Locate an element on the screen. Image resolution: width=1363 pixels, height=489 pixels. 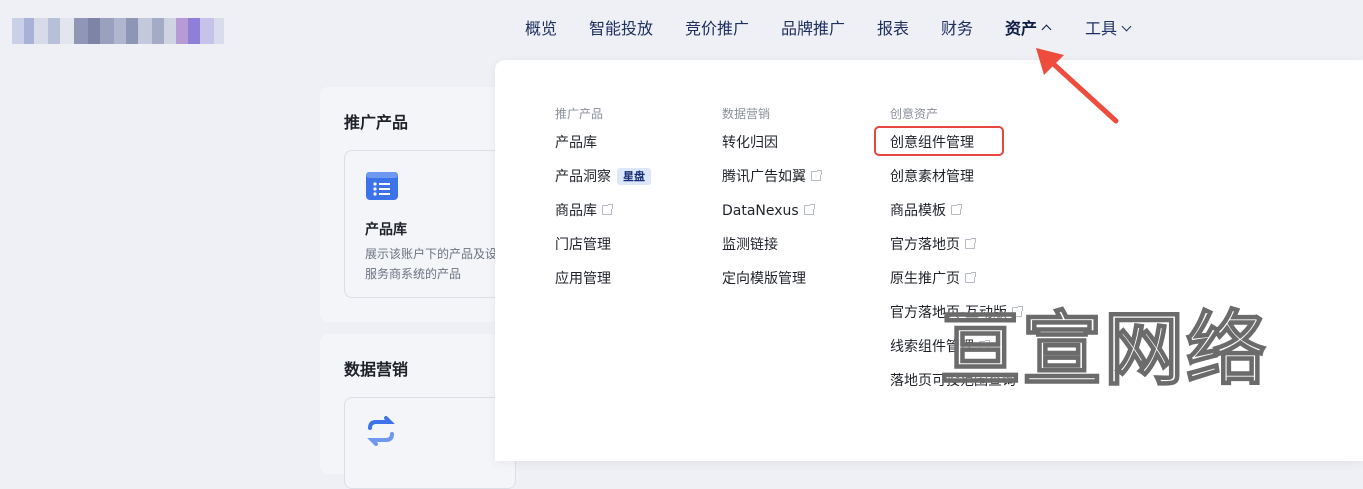
menu-column-promo-products: 推广产品 is located at coordinates (579, 114).